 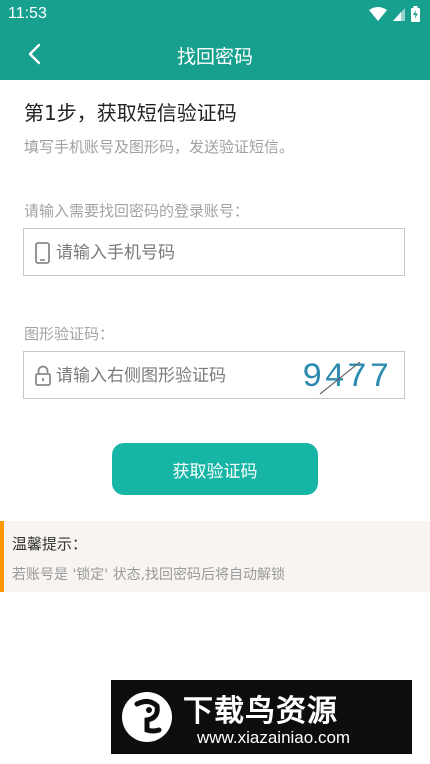 What do you see at coordinates (399, 14) in the screenshot?
I see `signal-icon` at bounding box center [399, 14].